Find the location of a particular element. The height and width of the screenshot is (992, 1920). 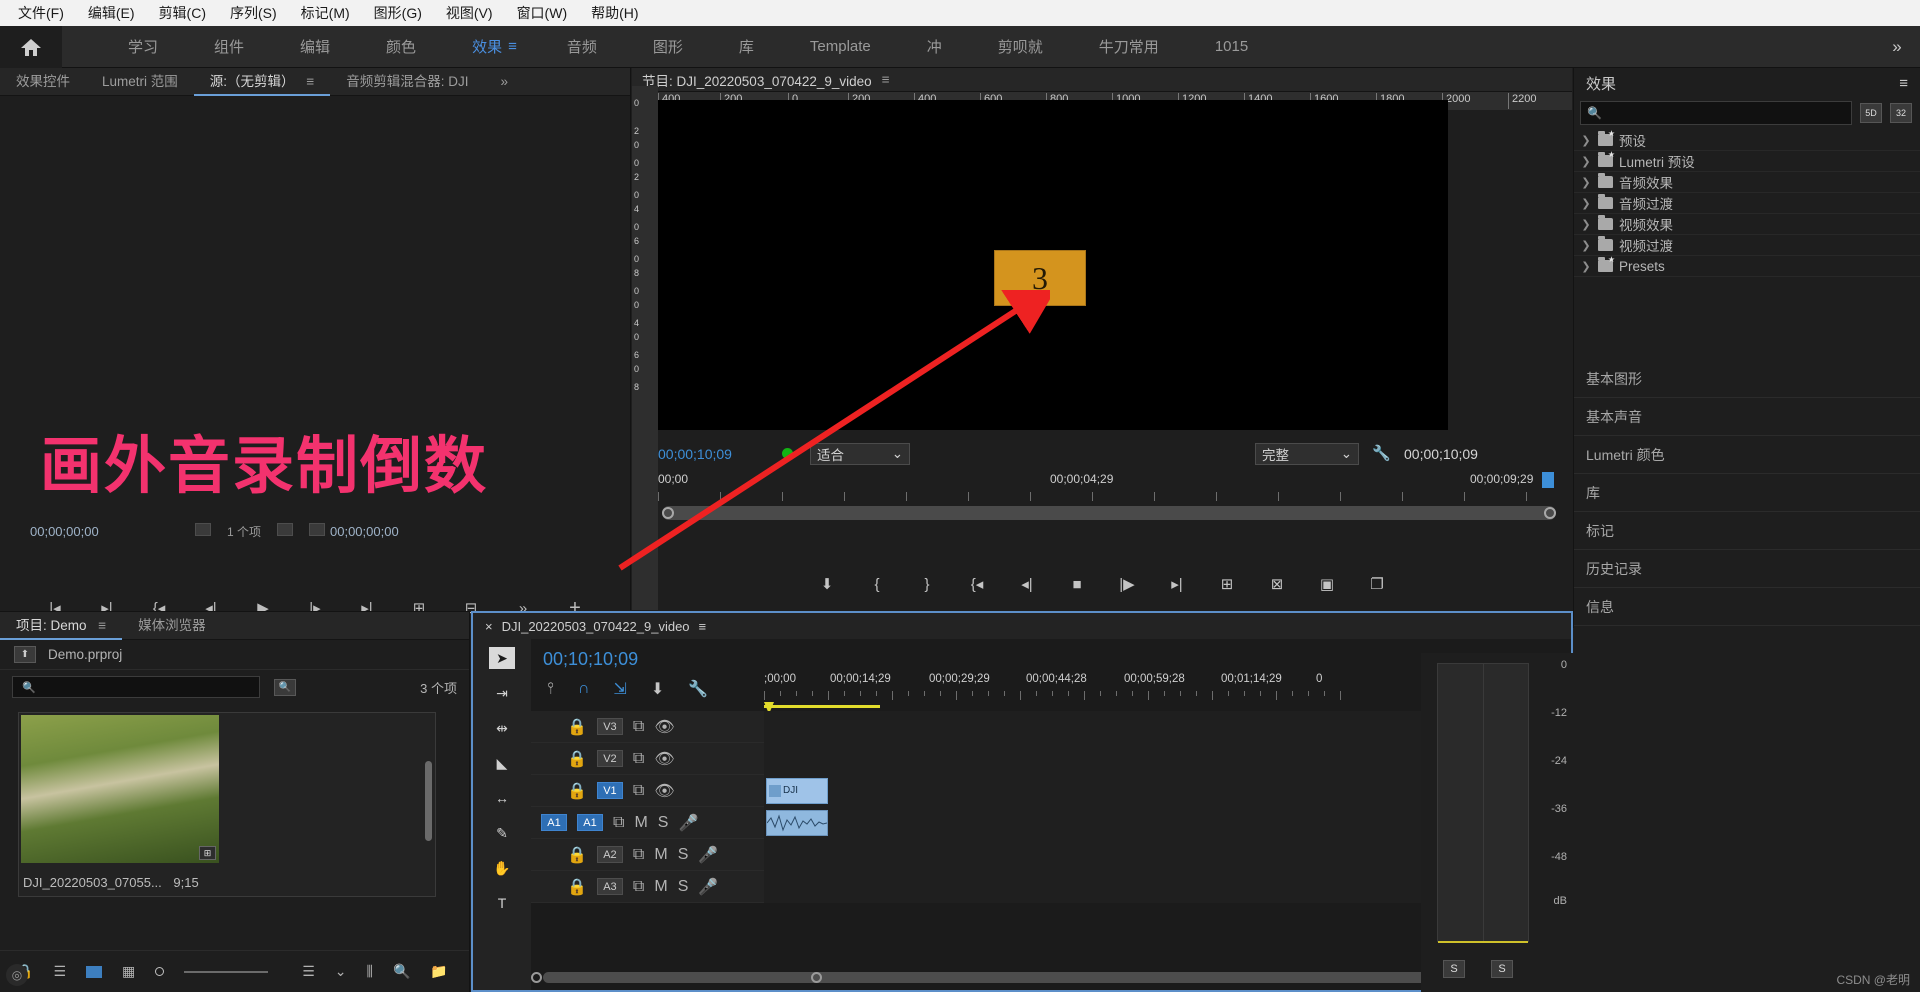

tab-lumetri-scopes: Lumetri 范围 is located at coordinates (140, 82).